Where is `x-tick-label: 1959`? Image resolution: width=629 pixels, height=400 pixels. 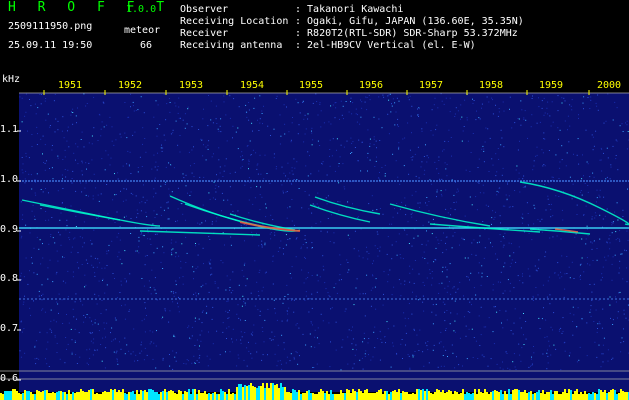
x-tick-label: 1959 is located at coordinates (551, 85).